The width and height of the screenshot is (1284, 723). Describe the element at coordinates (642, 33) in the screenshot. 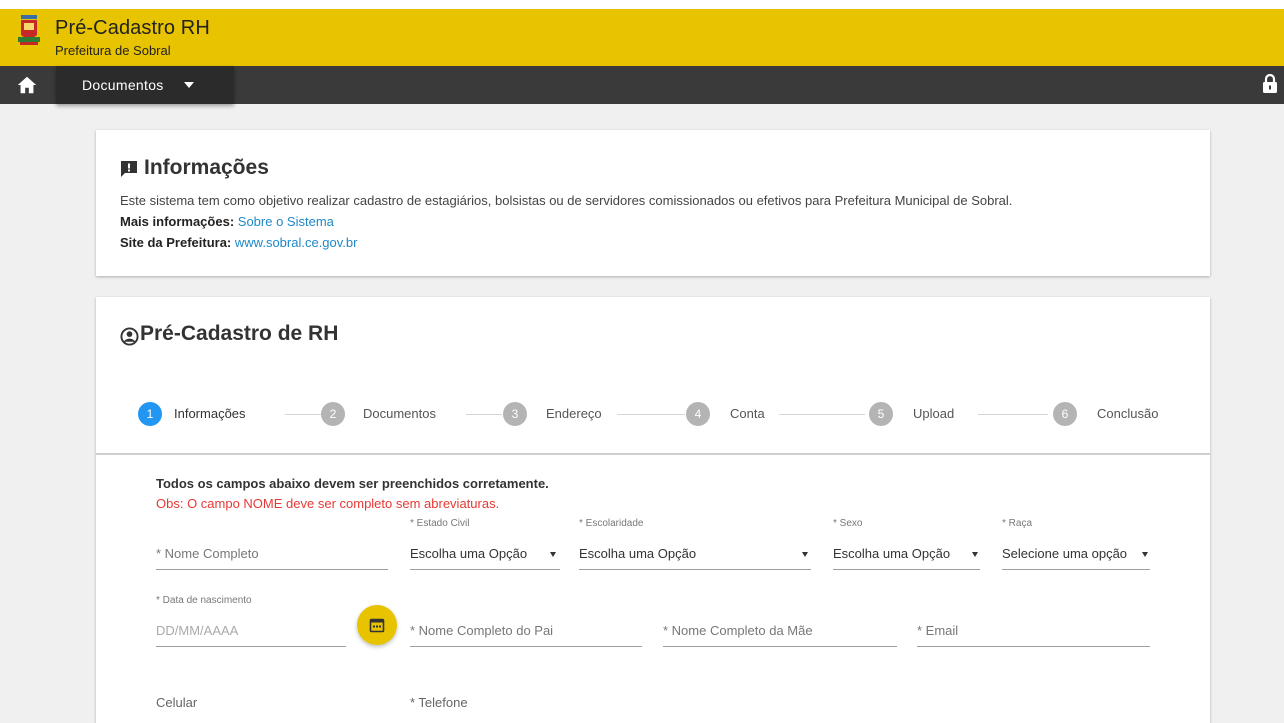

I see `app-header: Pré-Cadastro RH Prefeitura de Sobral` at that location.